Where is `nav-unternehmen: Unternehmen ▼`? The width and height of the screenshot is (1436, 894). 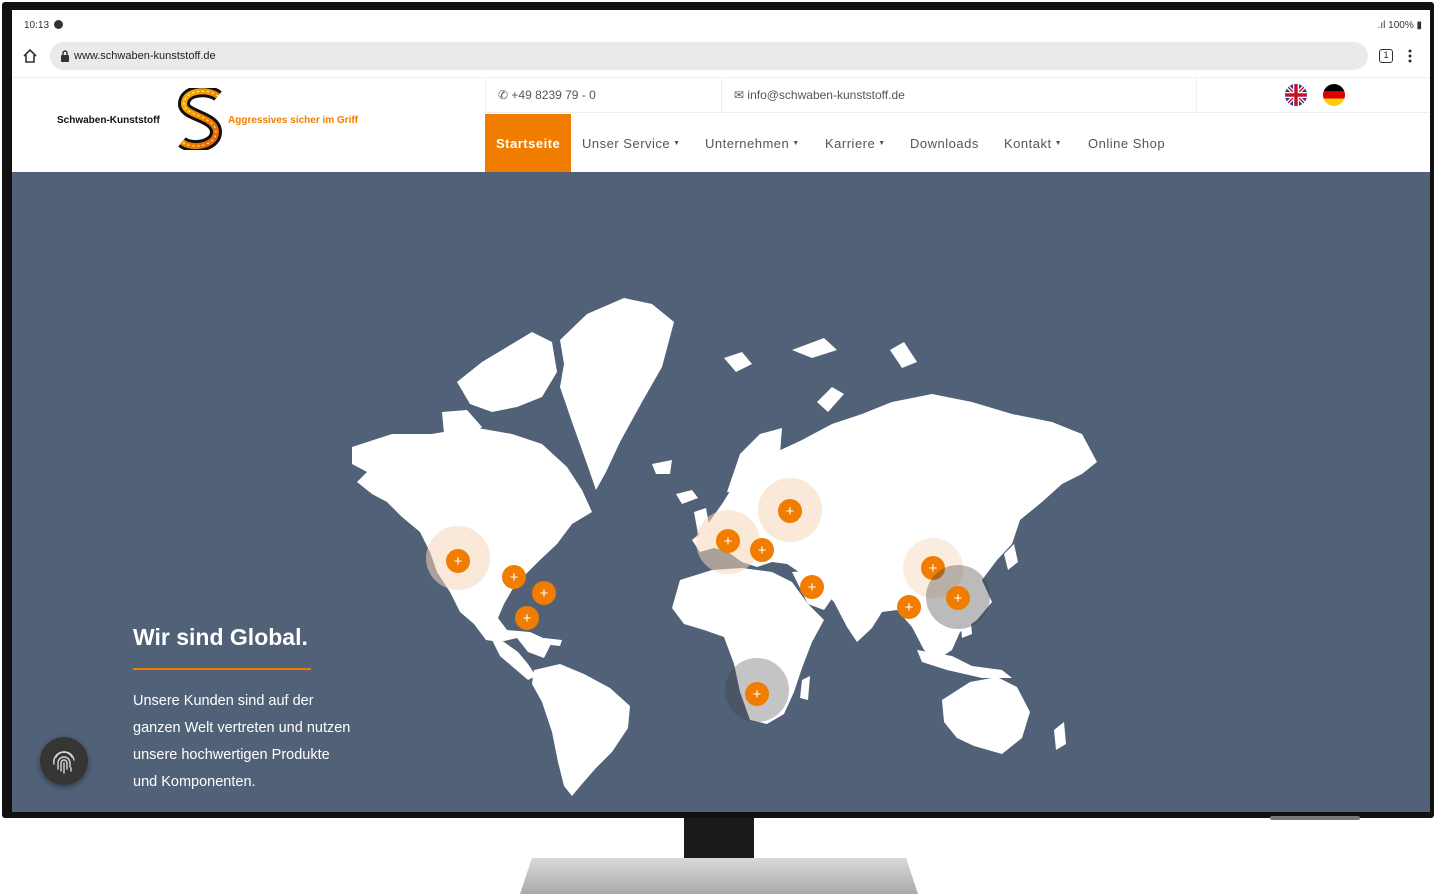 nav-unternehmen: Unternehmen ▼ is located at coordinates (752, 143).